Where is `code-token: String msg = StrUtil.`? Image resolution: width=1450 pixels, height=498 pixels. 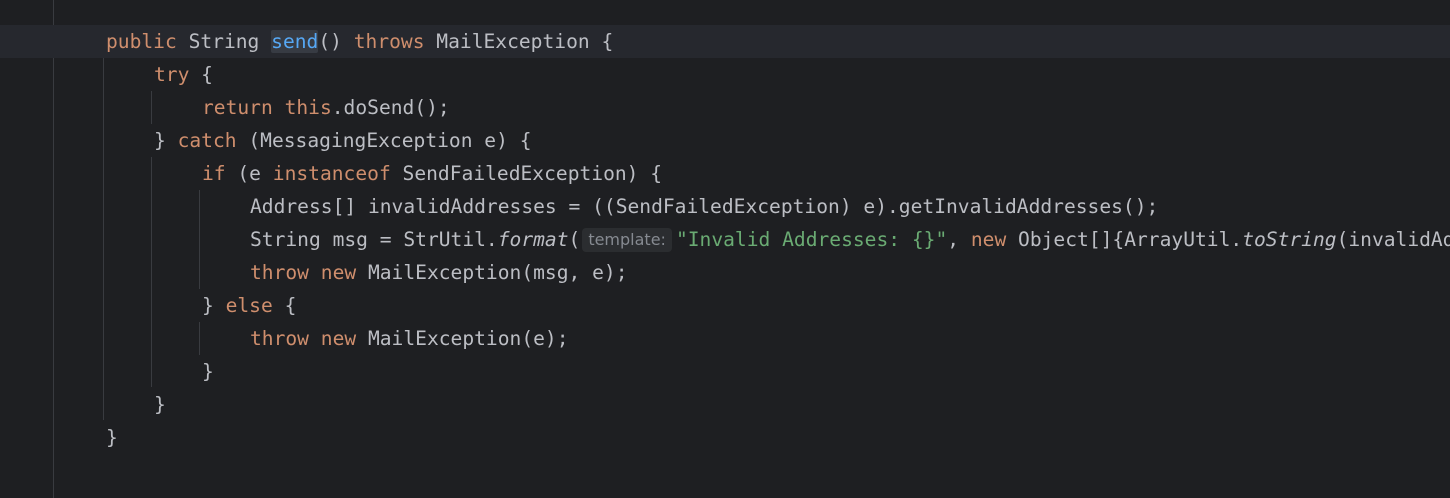 code-token: String msg = StrUtil. is located at coordinates (374, 239).